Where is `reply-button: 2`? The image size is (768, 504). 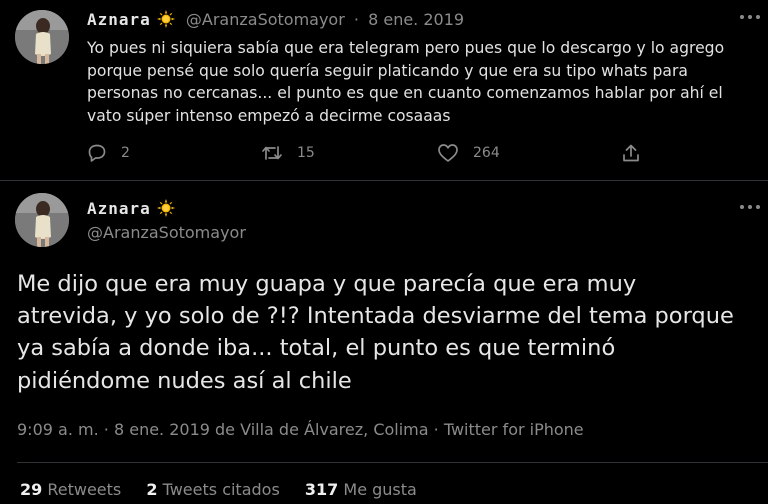
reply-button: 2 is located at coordinates (108, 153).